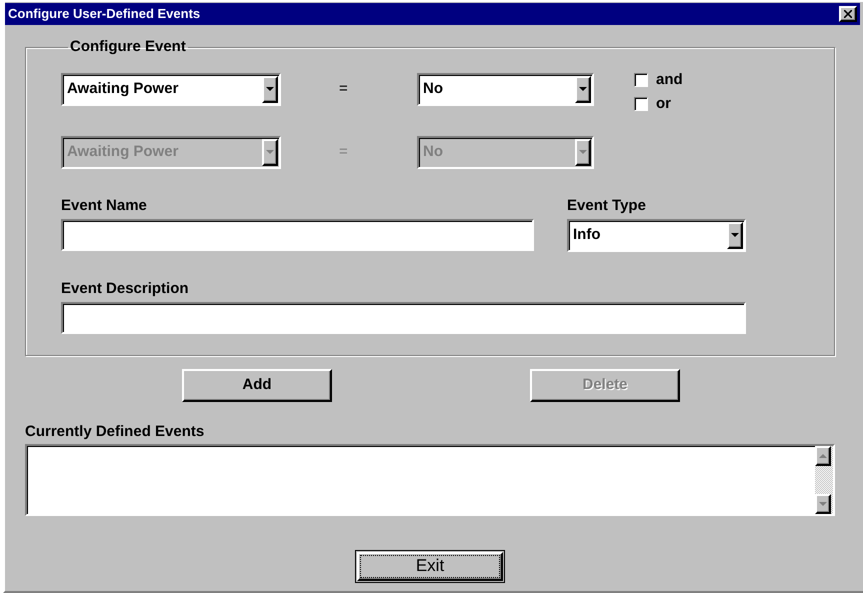 Image resolution: width=863 pixels, height=593 pixels. Describe the element at coordinates (171, 89) in the screenshot. I see `dropdown: Awaiting Power` at that location.